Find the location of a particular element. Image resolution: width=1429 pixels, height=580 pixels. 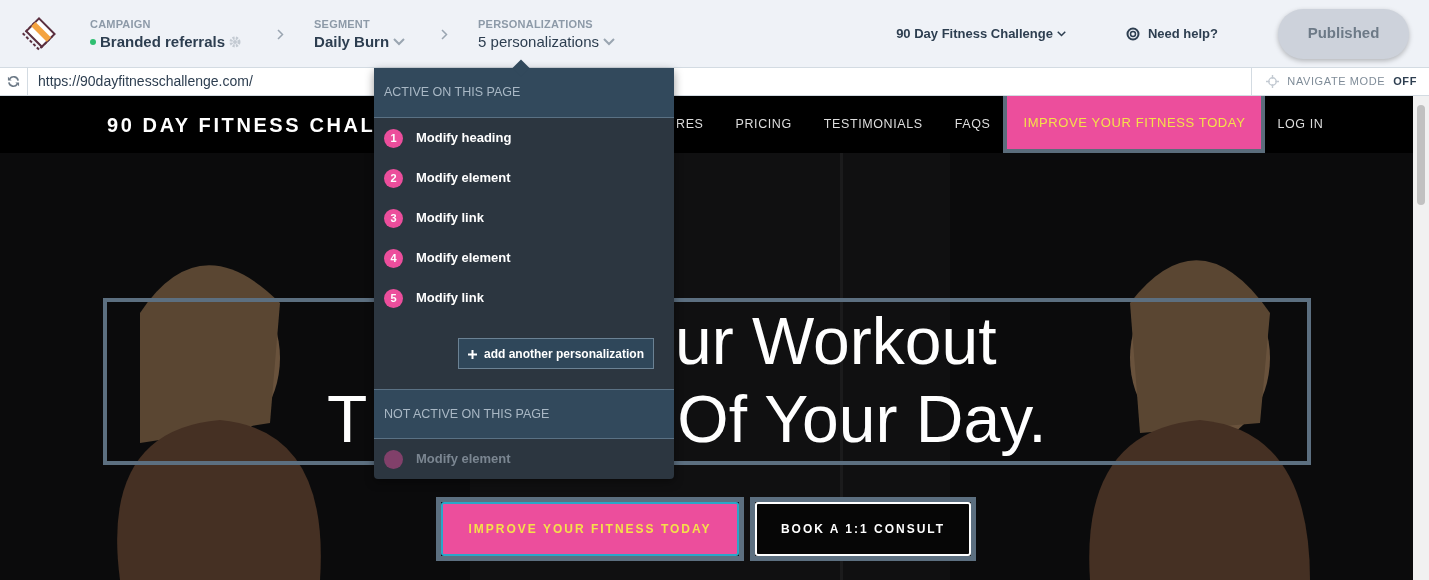

add-button: add another personalization is located at coordinates (555, 353).